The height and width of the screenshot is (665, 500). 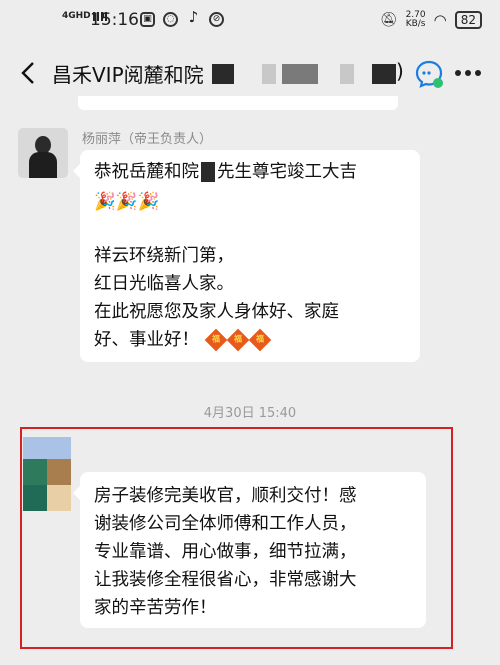 I want to click on status-right: 🔕︎ 2.70 KB/s ◠ 82, so click(x=431, y=20).